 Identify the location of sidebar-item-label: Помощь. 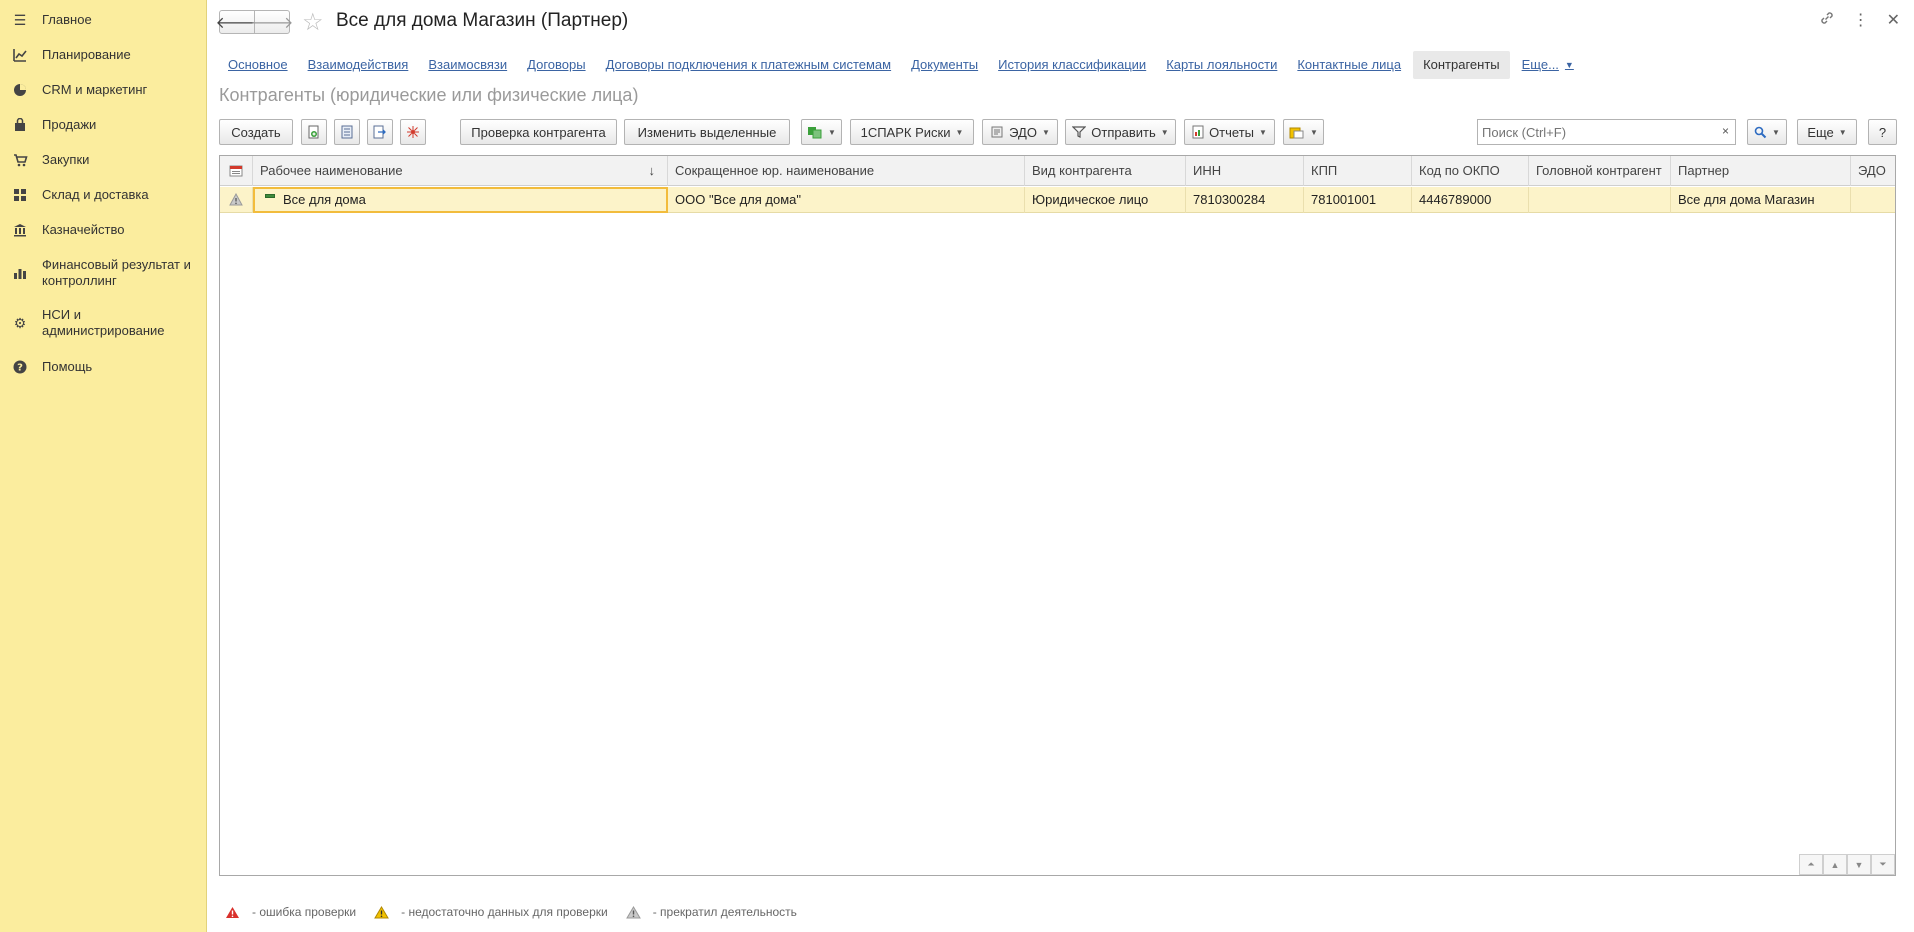
(67, 366).